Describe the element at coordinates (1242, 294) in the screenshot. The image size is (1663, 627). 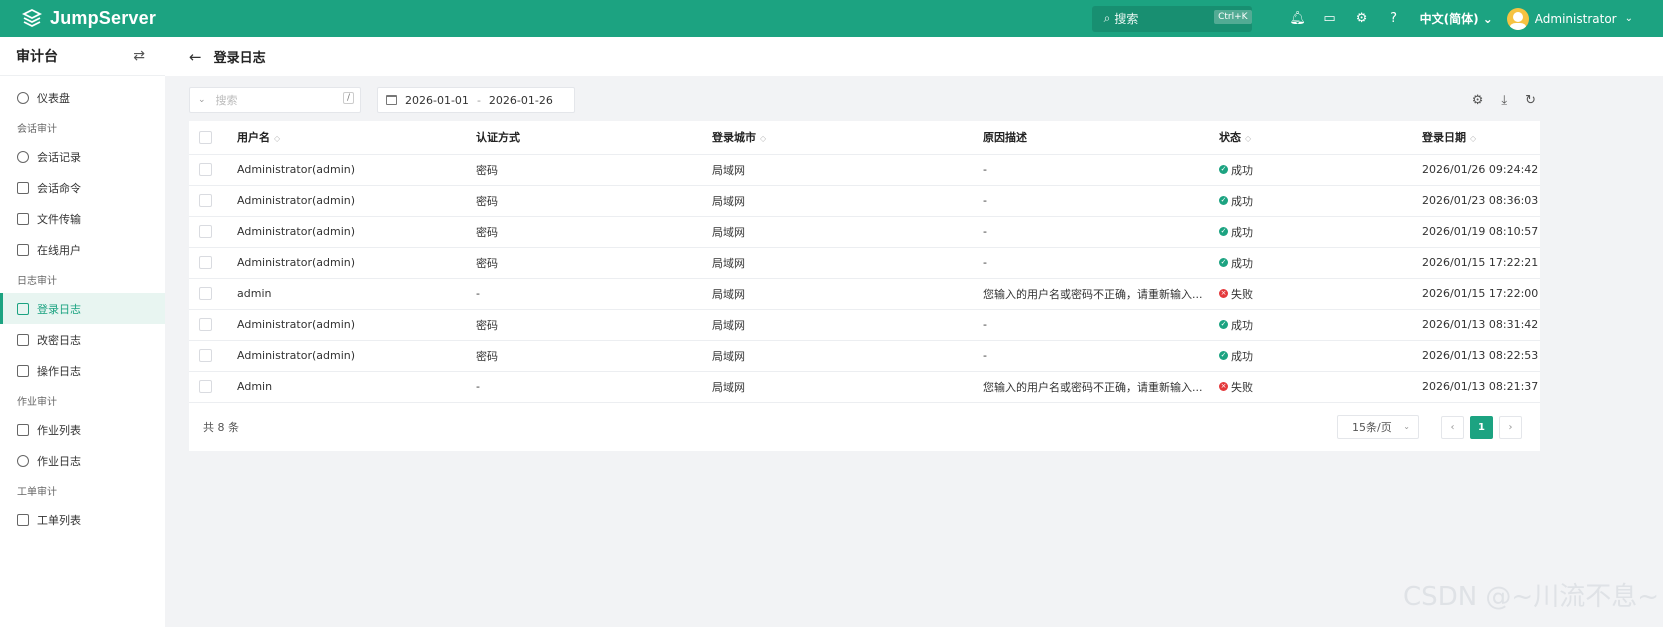
I see `status-label: 失败` at that location.